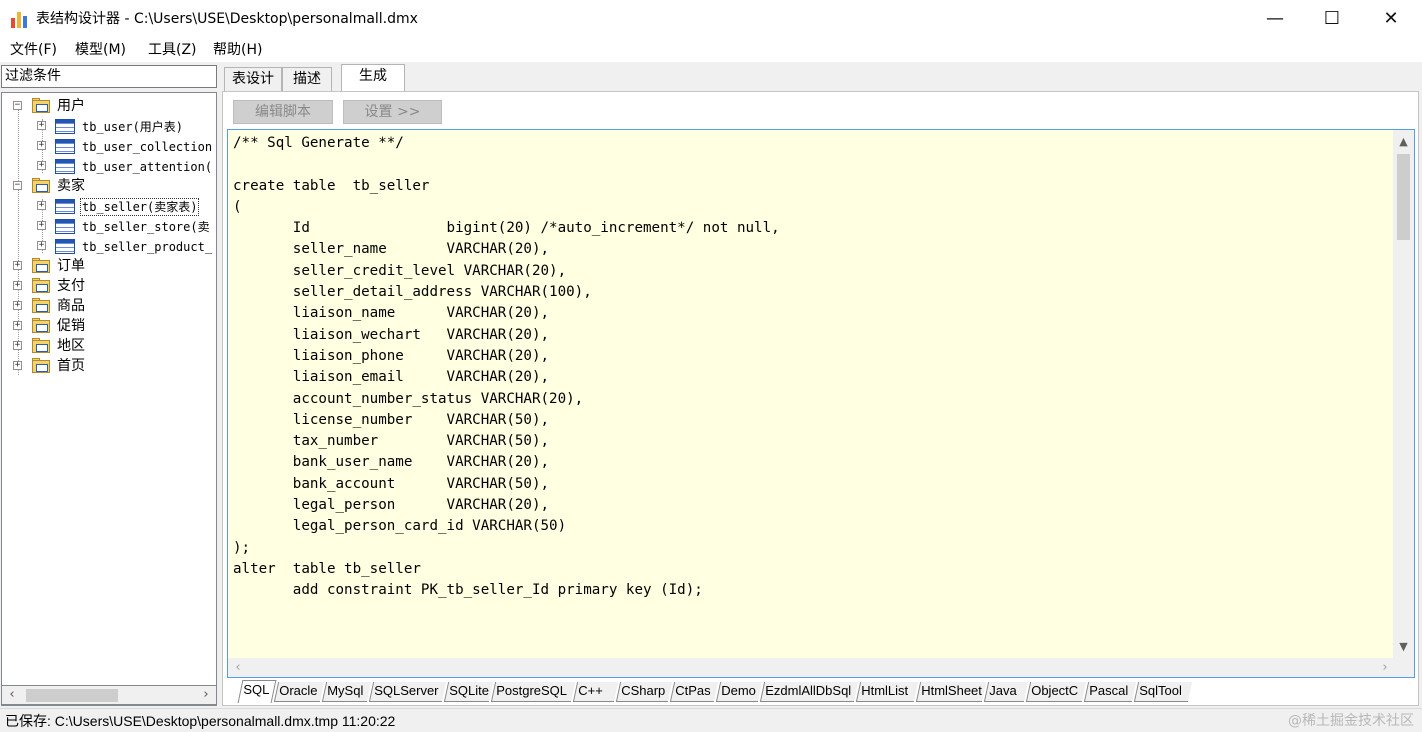  Describe the element at coordinates (346, 692) in the screenshot. I see `lang-tab-mysql: MySql` at that location.